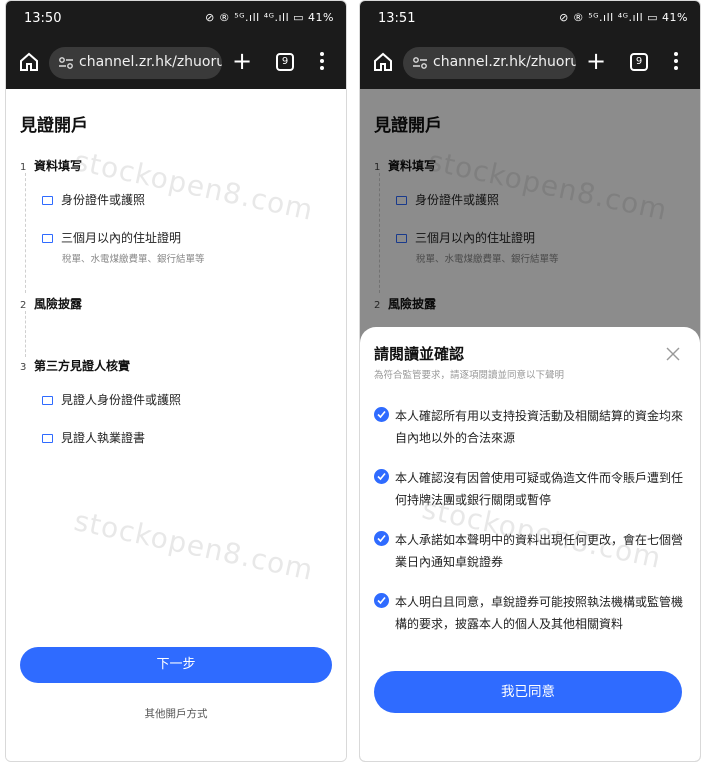 The width and height of the screenshot is (704, 764). Describe the element at coordinates (176, 665) in the screenshot. I see `next-button: 下一步` at that location.